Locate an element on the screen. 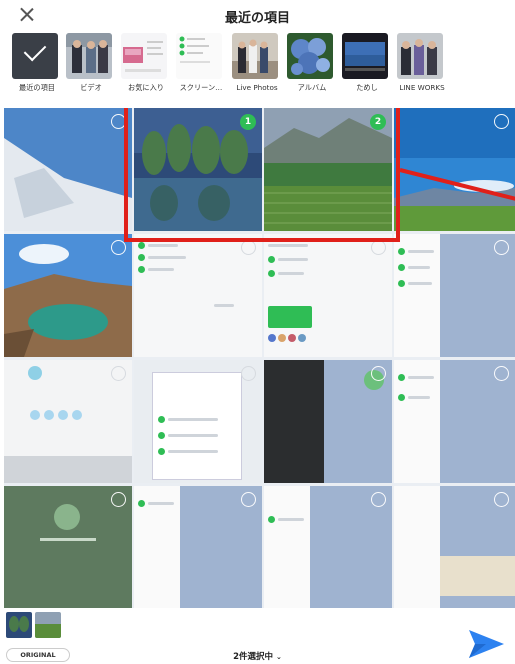  album-strip: 最近の項目 ビデオ お気に入り スクリーン… Live Photos アルバム is located at coordinates (257, 65).